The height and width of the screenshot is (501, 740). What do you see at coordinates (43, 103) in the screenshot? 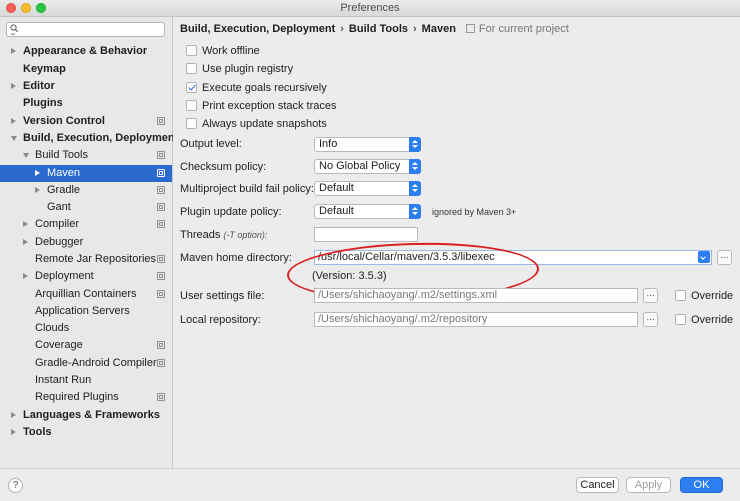
I see `sidebar-item-label: Plugins` at bounding box center [43, 103].